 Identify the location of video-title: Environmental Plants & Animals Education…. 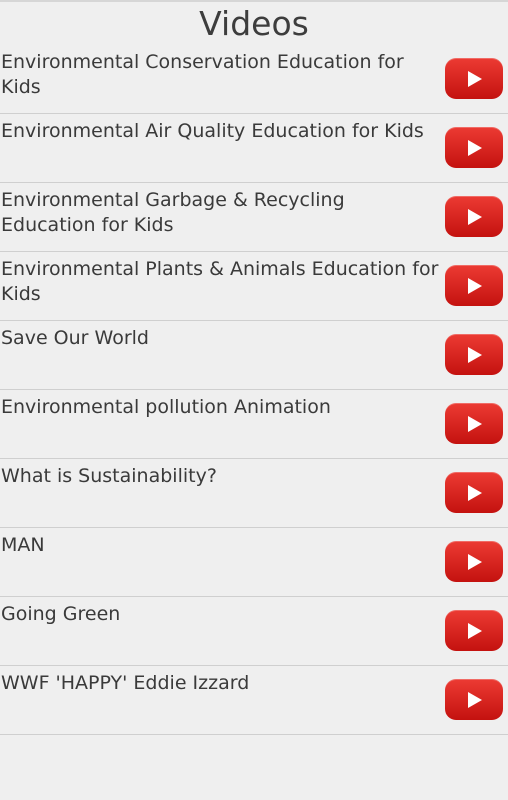
(220, 281).